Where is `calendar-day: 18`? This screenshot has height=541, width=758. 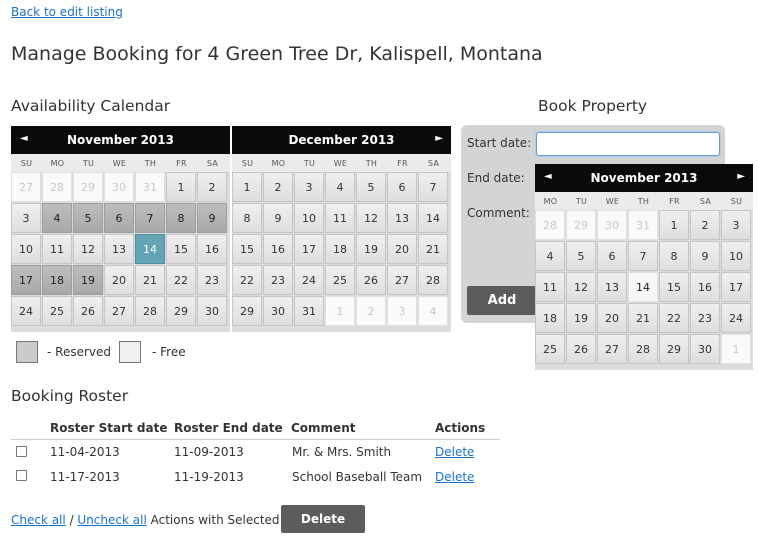 calendar-day: 18 is located at coordinates (550, 318).